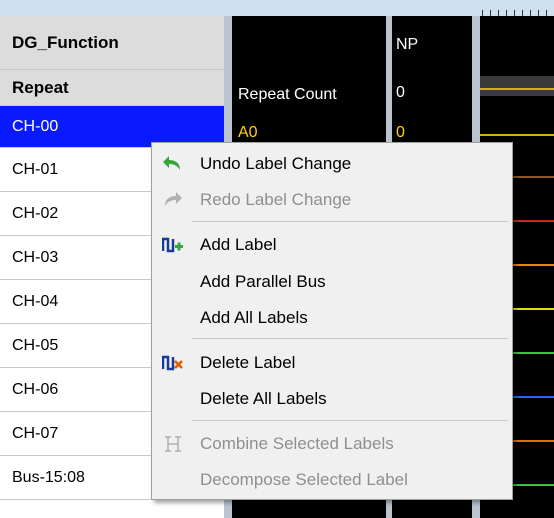 This screenshot has width=554, height=518. I want to click on add-label-icon, so click(172, 245).